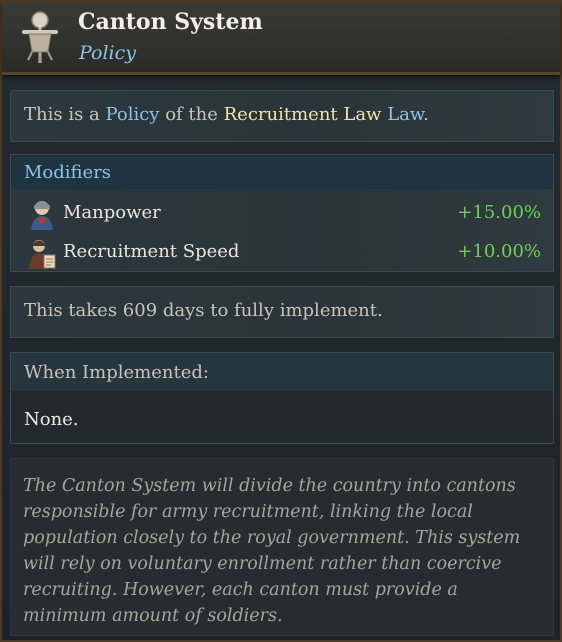 The width and height of the screenshot is (562, 642). Describe the element at coordinates (151, 251) in the screenshot. I see `modifier-name: Recruitment Speed` at that location.